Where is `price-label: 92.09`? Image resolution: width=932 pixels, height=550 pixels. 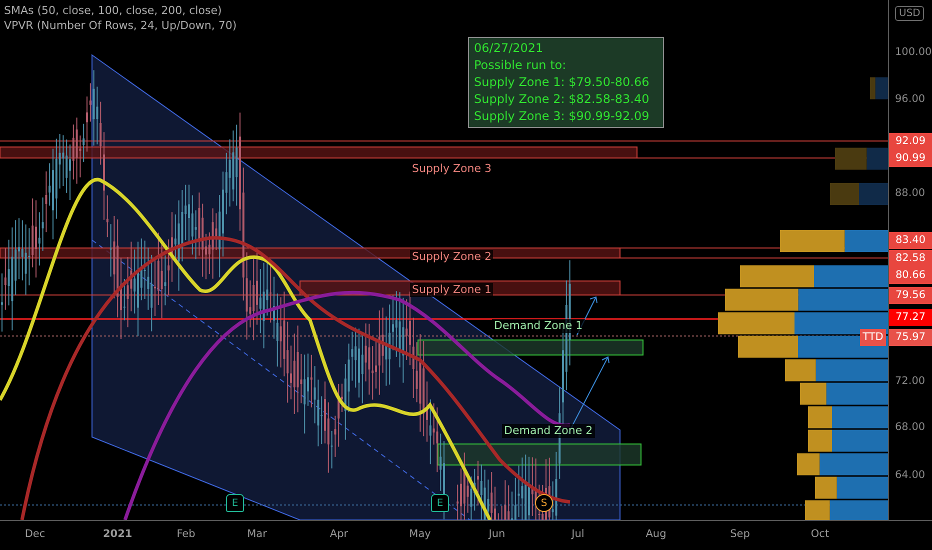
price-label: 92.09 is located at coordinates (910, 141).